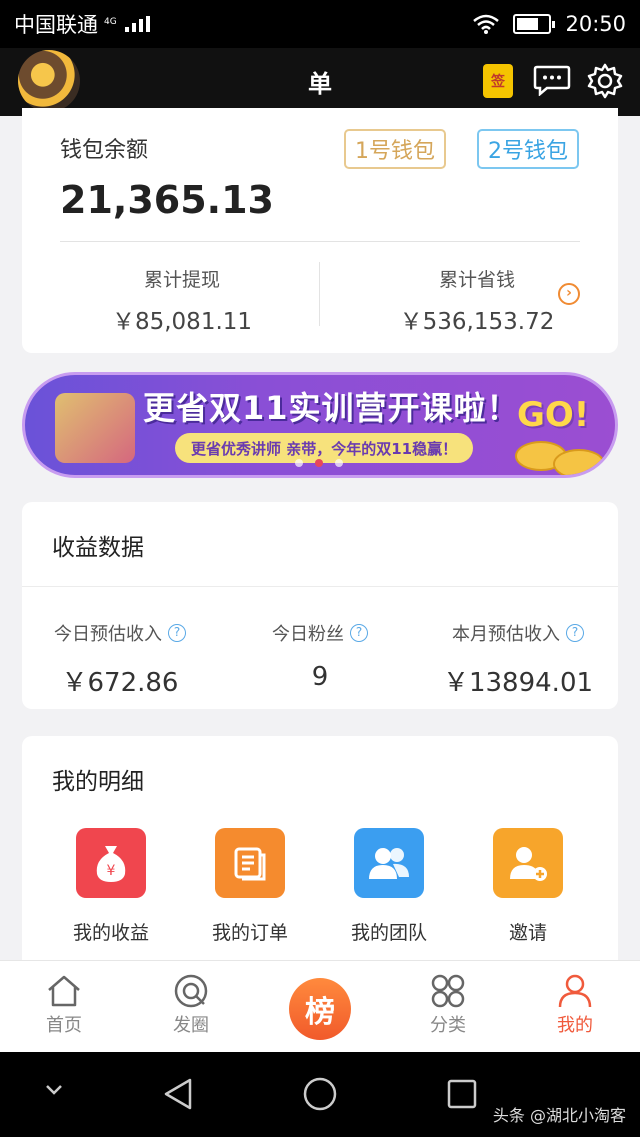 This screenshot has width=640, height=1137. I want to click on nav-mine: 我的, so click(575, 1005).